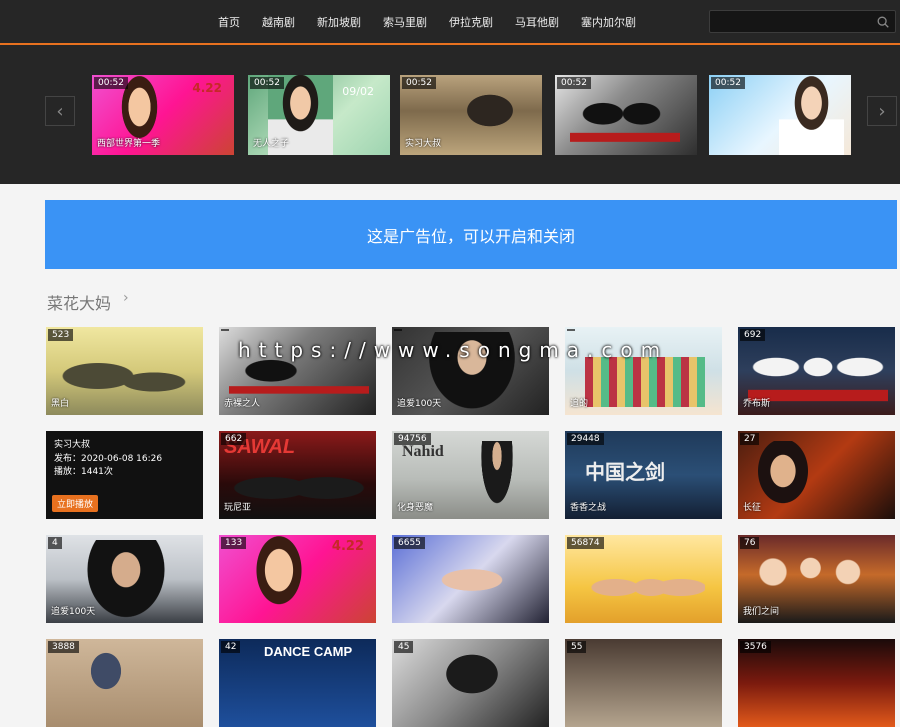 Image resolution: width=900 pixels, height=727 pixels. What do you see at coordinates (358, 91) in the screenshot?
I see `slide-tag: 09/02` at bounding box center [358, 91].